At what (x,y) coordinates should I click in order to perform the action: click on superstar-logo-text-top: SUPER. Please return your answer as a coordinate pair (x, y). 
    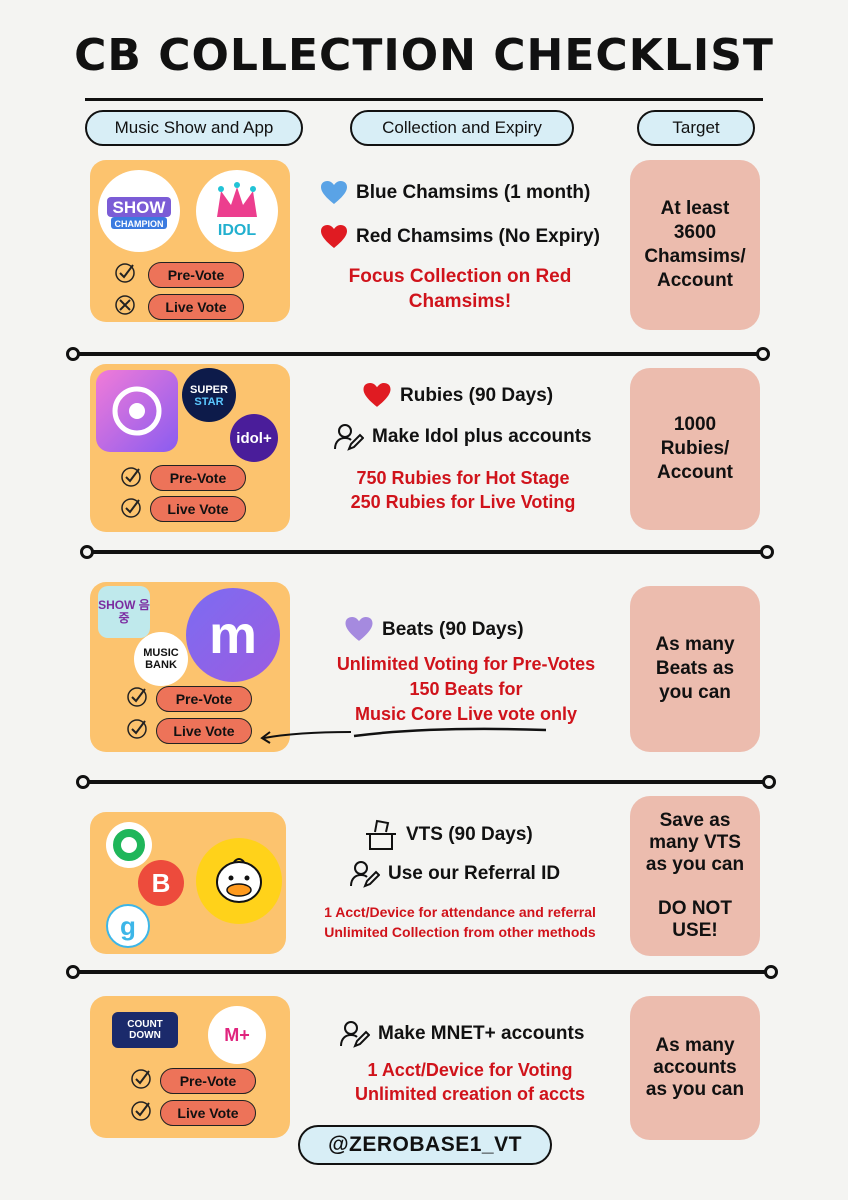
    Looking at the image, I should click on (209, 390).